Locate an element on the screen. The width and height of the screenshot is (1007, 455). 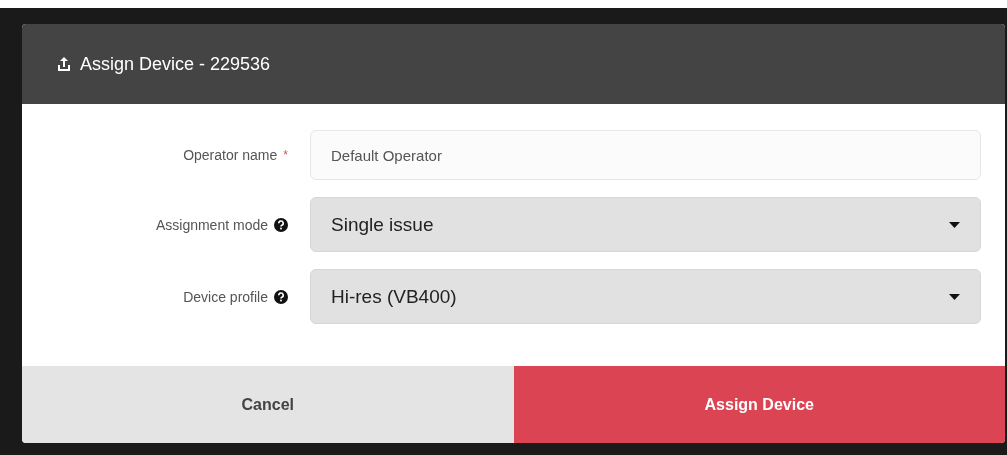
dropdown: Single issue is located at coordinates (645, 224).